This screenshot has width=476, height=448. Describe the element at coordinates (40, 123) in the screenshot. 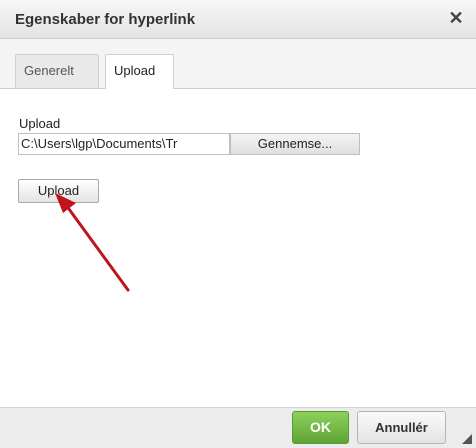

I see `upload-field-label: Upload` at that location.